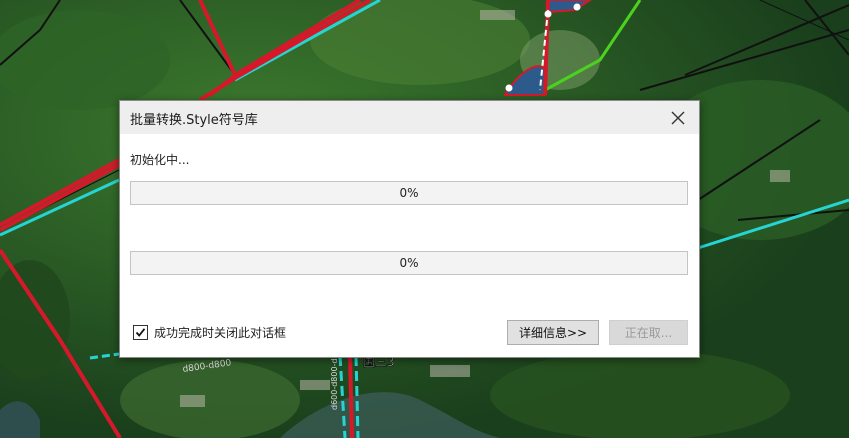 The width and height of the screenshot is (849, 438). I want to click on dialog-titlebar: 批量转换.Style符号库, so click(409, 117).